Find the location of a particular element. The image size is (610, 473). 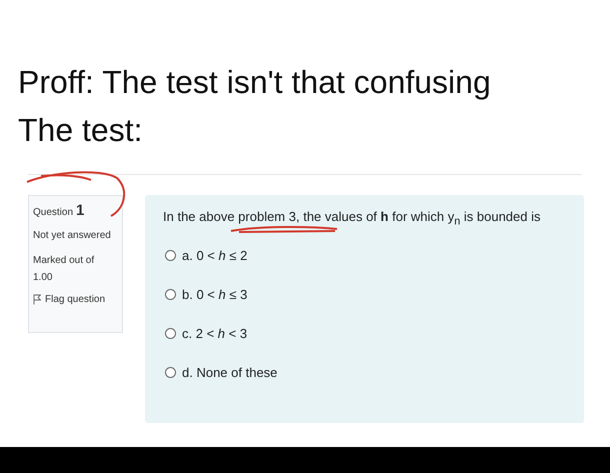

answer-option: b. 0 < h ≤ 3 is located at coordinates (206, 294).